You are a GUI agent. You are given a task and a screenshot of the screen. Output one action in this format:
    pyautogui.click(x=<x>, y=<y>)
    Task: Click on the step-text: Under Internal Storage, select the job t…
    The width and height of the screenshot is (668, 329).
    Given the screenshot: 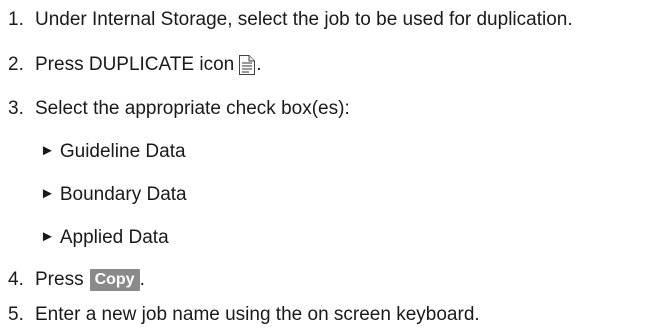 What is the action you would take?
    pyautogui.click(x=304, y=19)
    